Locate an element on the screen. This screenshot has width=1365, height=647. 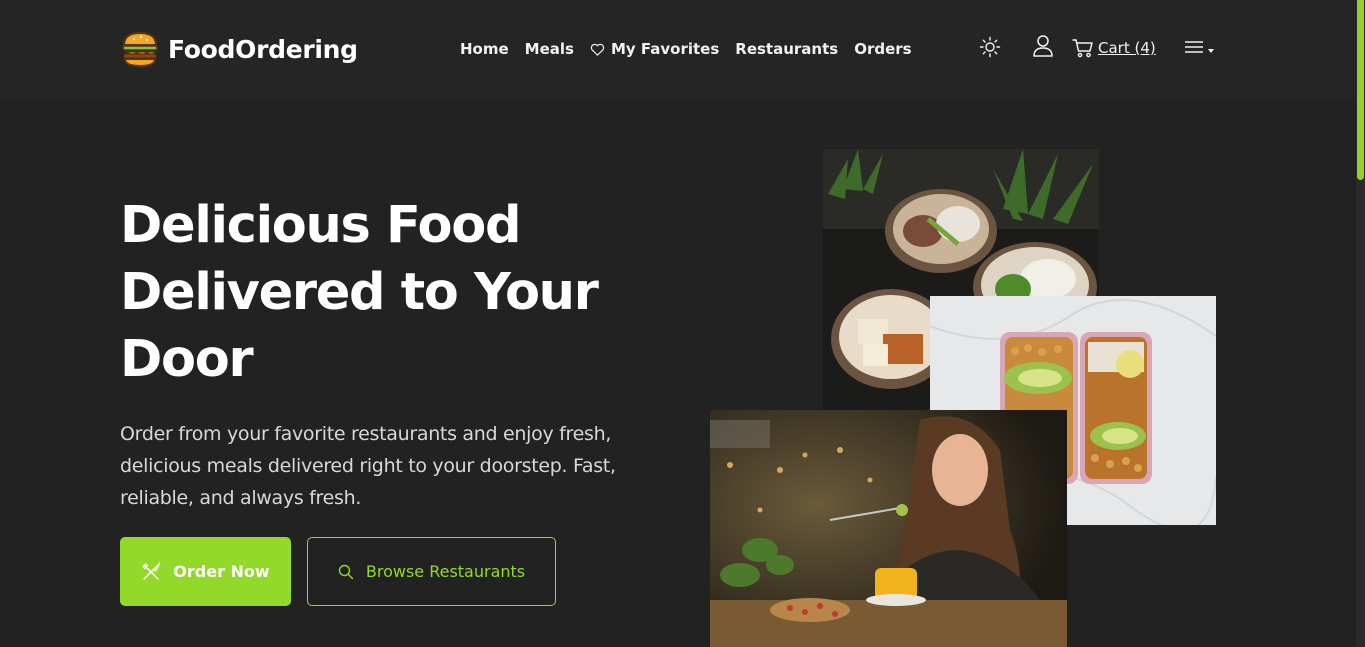
search-icon is located at coordinates (346, 571).